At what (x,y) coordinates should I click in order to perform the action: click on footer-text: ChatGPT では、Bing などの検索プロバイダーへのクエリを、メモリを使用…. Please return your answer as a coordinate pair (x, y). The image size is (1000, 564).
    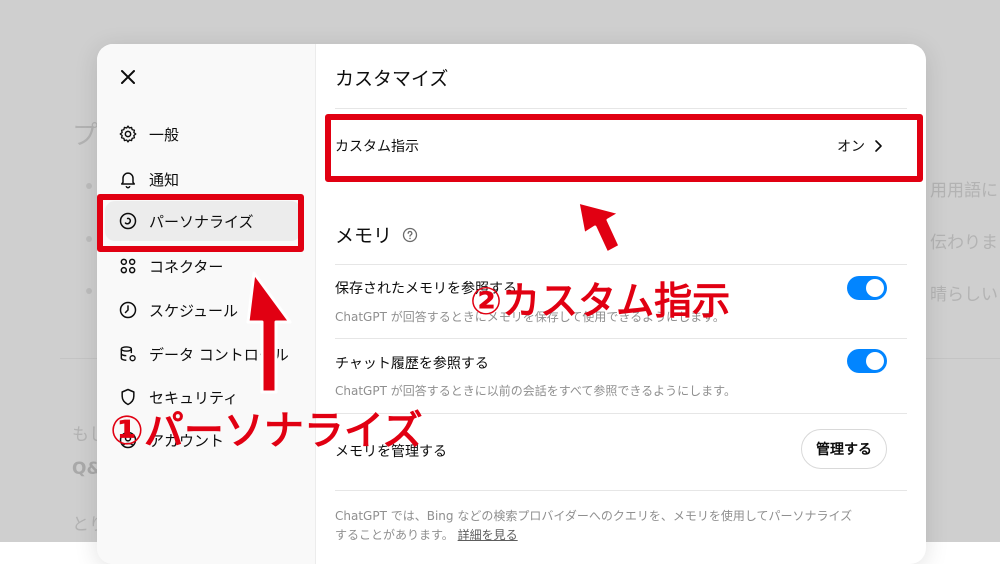
    Looking at the image, I should click on (594, 525).